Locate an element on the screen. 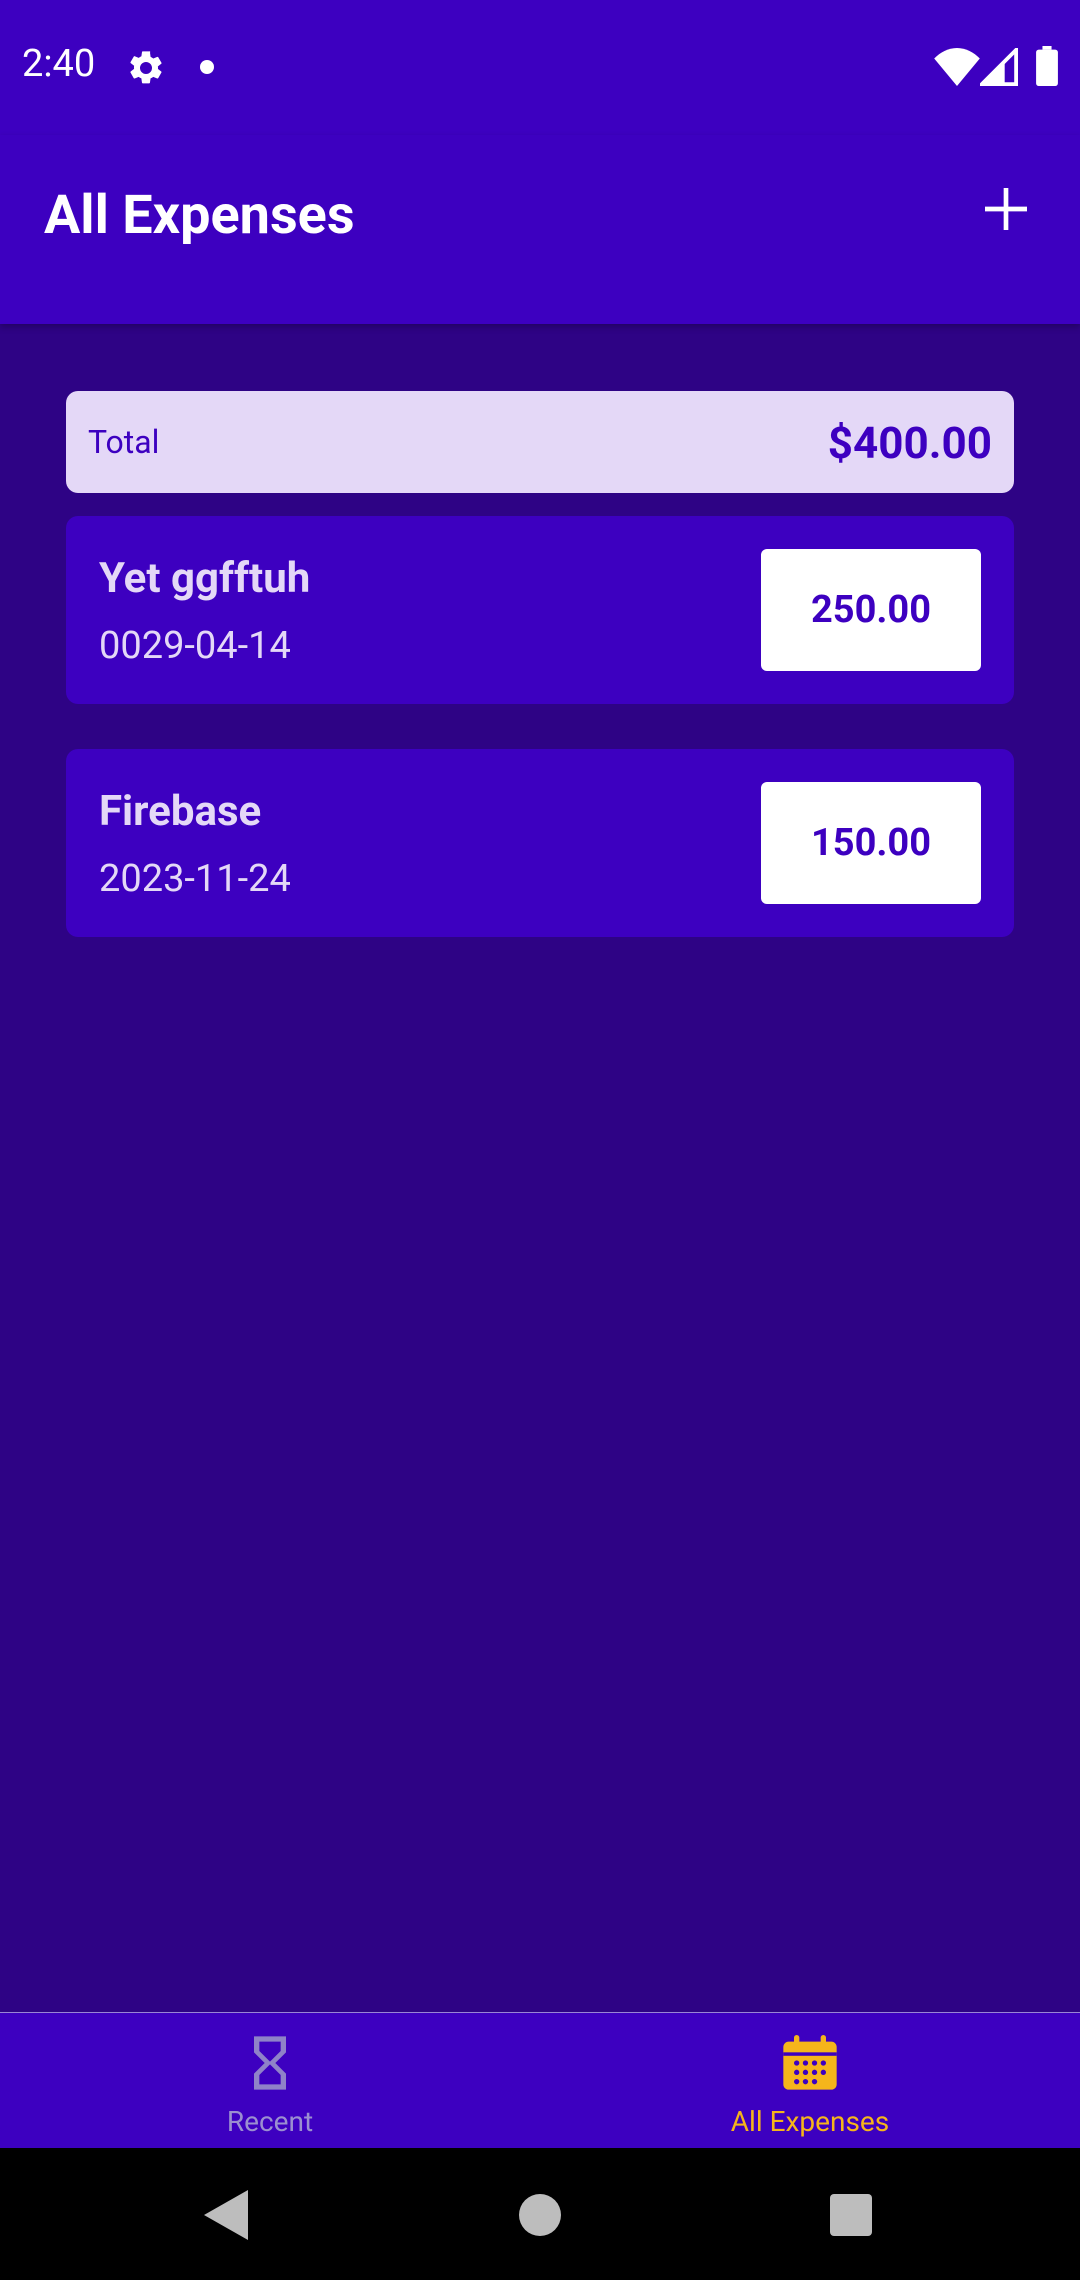  total-summary-card: Total $400.00 is located at coordinates (540, 442).